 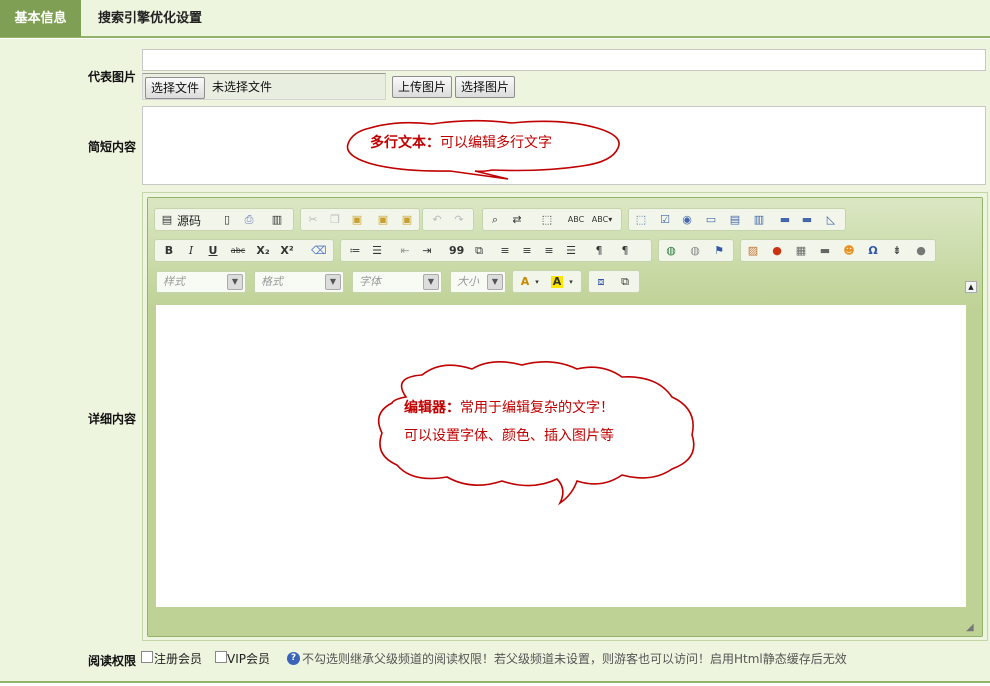 What do you see at coordinates (242, 87) in the screenshot?
I see `no-file-text: 未选择文件` at bounding box center [242, 87].